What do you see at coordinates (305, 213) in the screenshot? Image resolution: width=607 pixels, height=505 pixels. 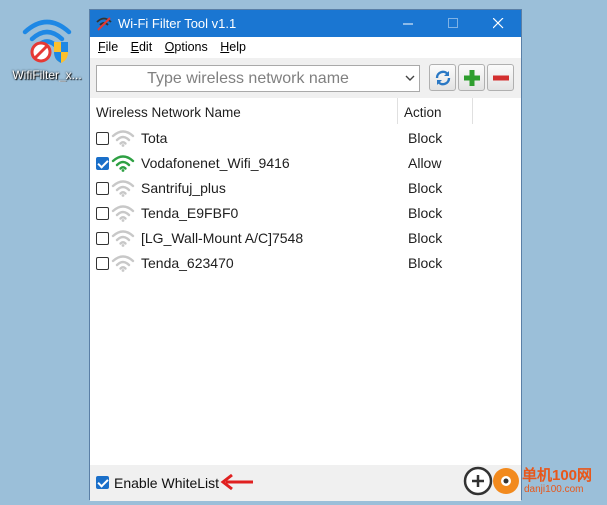 I see `table-row: Tenda_E9FBF0 Block` at bounding box center [305, 213].